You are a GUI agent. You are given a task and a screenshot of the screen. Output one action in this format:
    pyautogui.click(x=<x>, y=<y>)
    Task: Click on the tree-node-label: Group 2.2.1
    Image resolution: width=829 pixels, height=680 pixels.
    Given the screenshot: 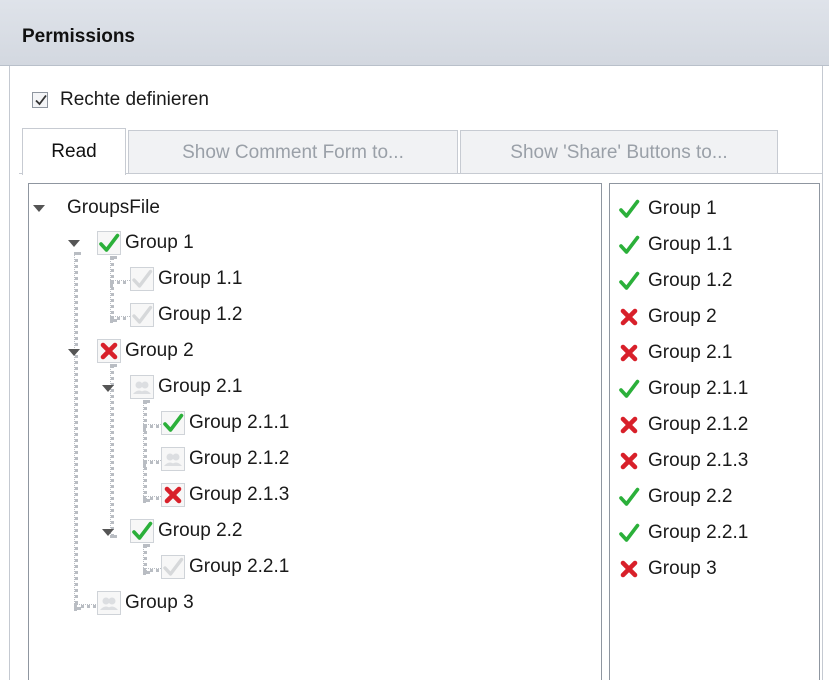 What is the action you would take?
    pyautogui.click(x=239, y=566)
    